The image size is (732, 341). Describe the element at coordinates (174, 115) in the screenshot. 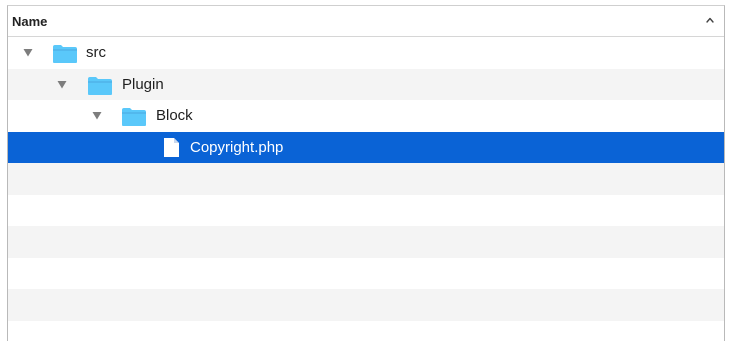

I see `tree-item-label: Block` at that location.